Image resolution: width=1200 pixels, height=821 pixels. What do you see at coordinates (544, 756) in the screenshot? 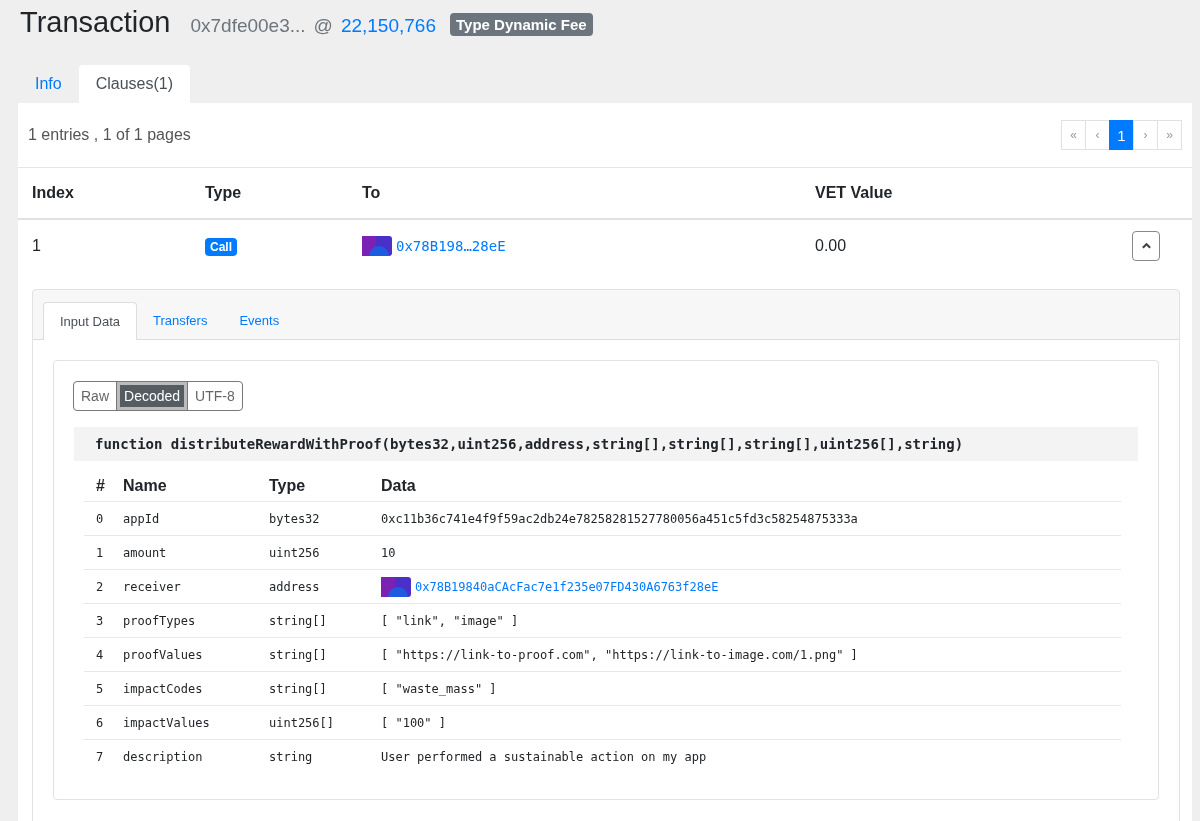
I see `table-cell-text: User performed a sustainable action on my app` at bounding box center [544, 756].